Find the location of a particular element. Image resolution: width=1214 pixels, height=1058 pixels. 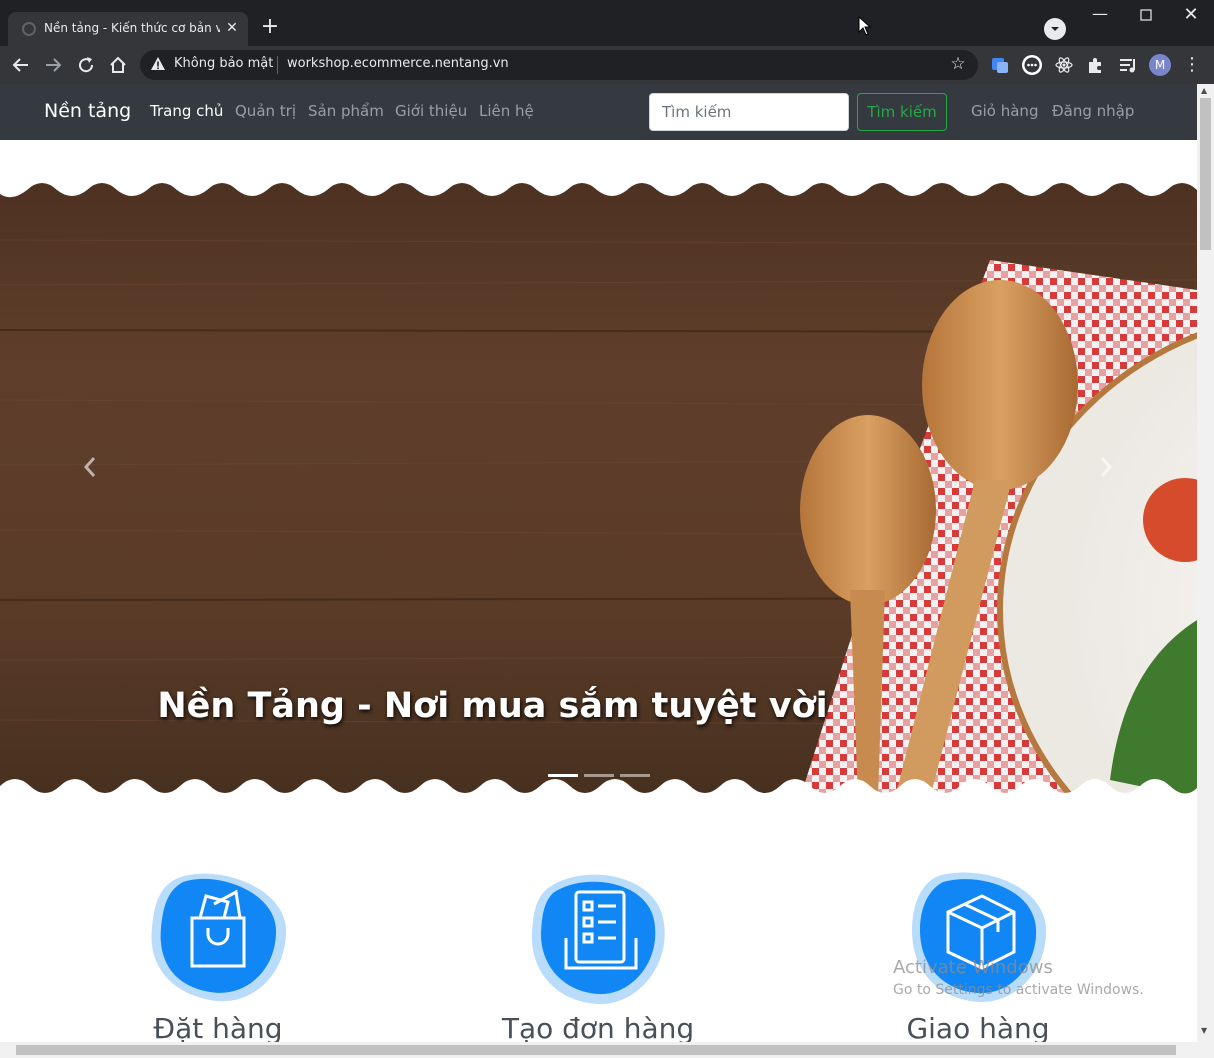

scroll-down-icon: ▼ is located at coordinates (1204, 1030).